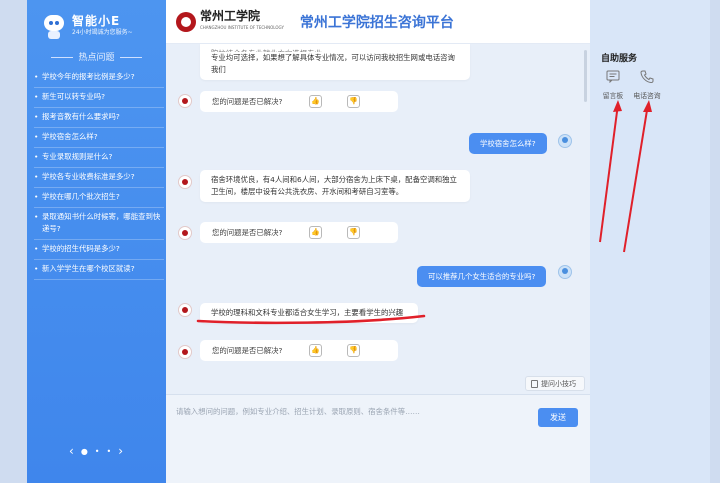  What do you see at coordinates (102, 32) in the screenshot?
I see `brand-subtitle: 24小时竭诚为您服务~` at bounding box center [102, 32].